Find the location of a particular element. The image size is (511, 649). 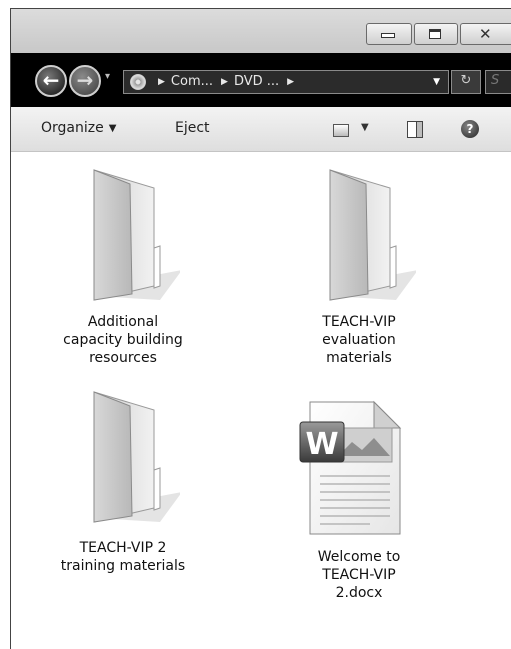

organize-button: Organize ▼ is located at coordinates (78, 128).